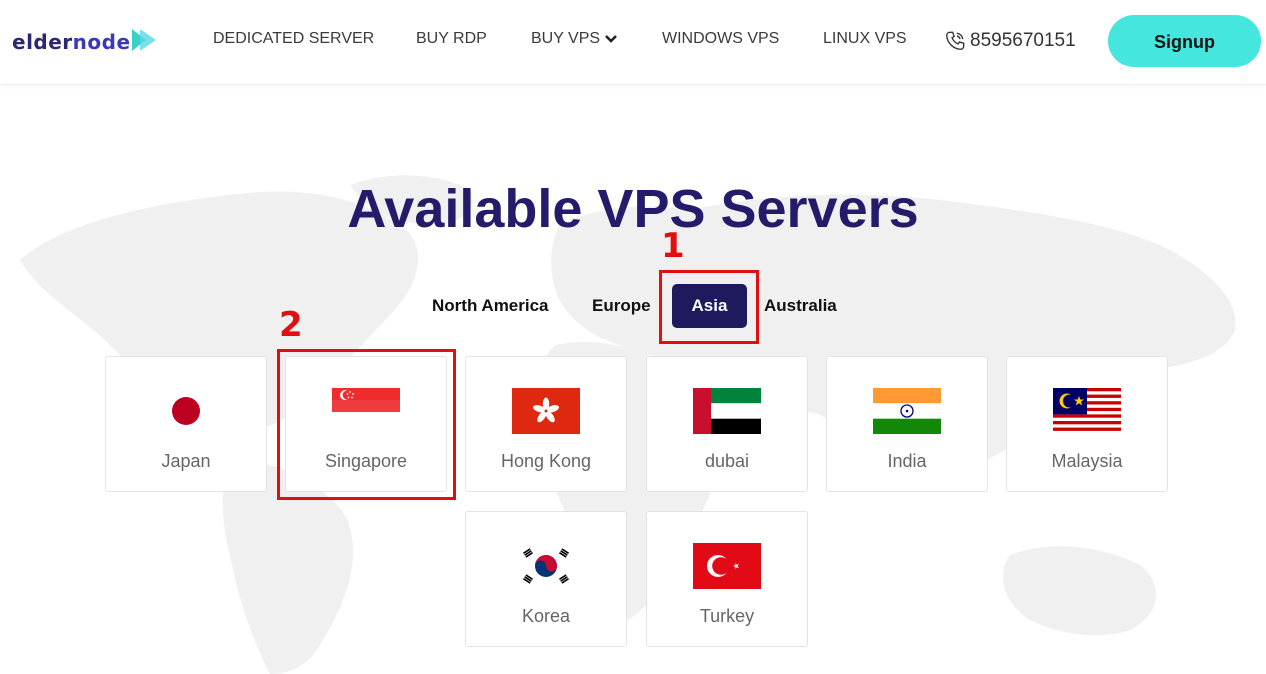 The image size is (1266, 674). I want to click on highlight-box-asia-tab, so click(709, 307).